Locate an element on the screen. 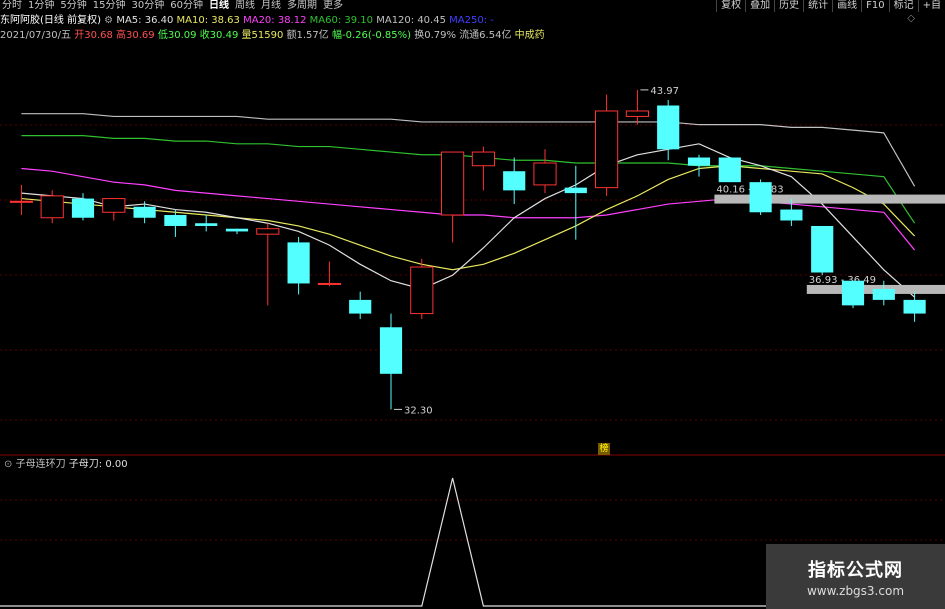 This screenshot has height=609, width=945. sub-indicator-header: ⊙ 子母连环刀 子母刀: 0.00 is located at coordinates (66, 464).